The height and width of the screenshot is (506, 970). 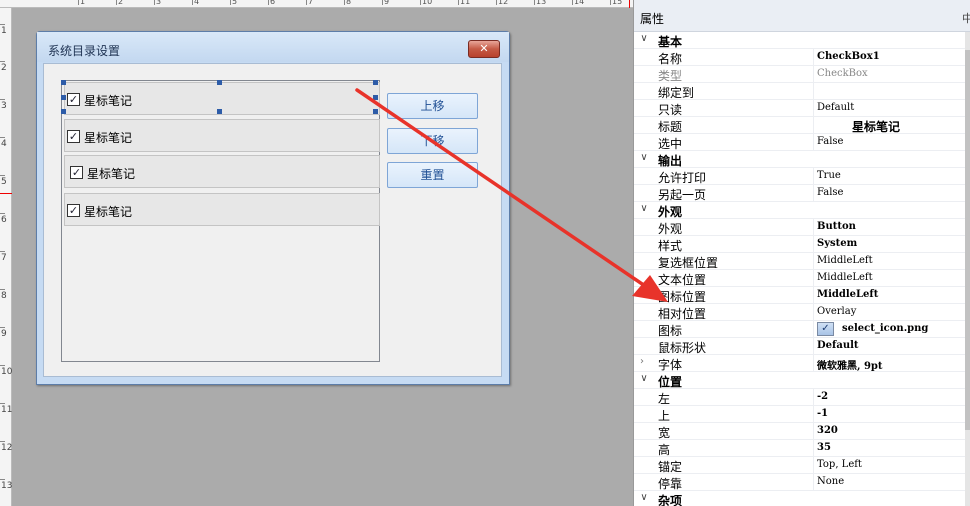 I want to click on property-row: 复选框位置 MiddleLeft, so click(x=799, y=261).